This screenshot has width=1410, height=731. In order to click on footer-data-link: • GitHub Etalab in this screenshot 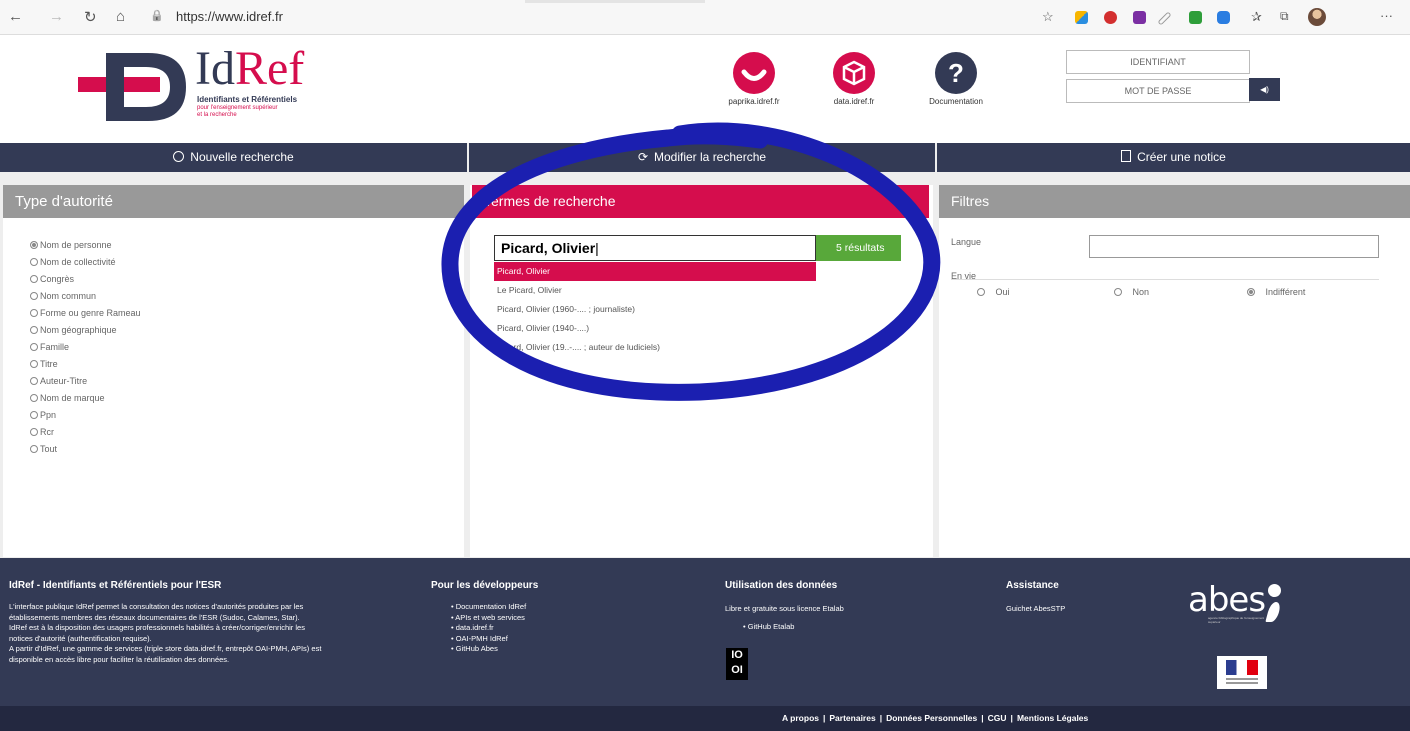, I will do `click(768, 627)`.